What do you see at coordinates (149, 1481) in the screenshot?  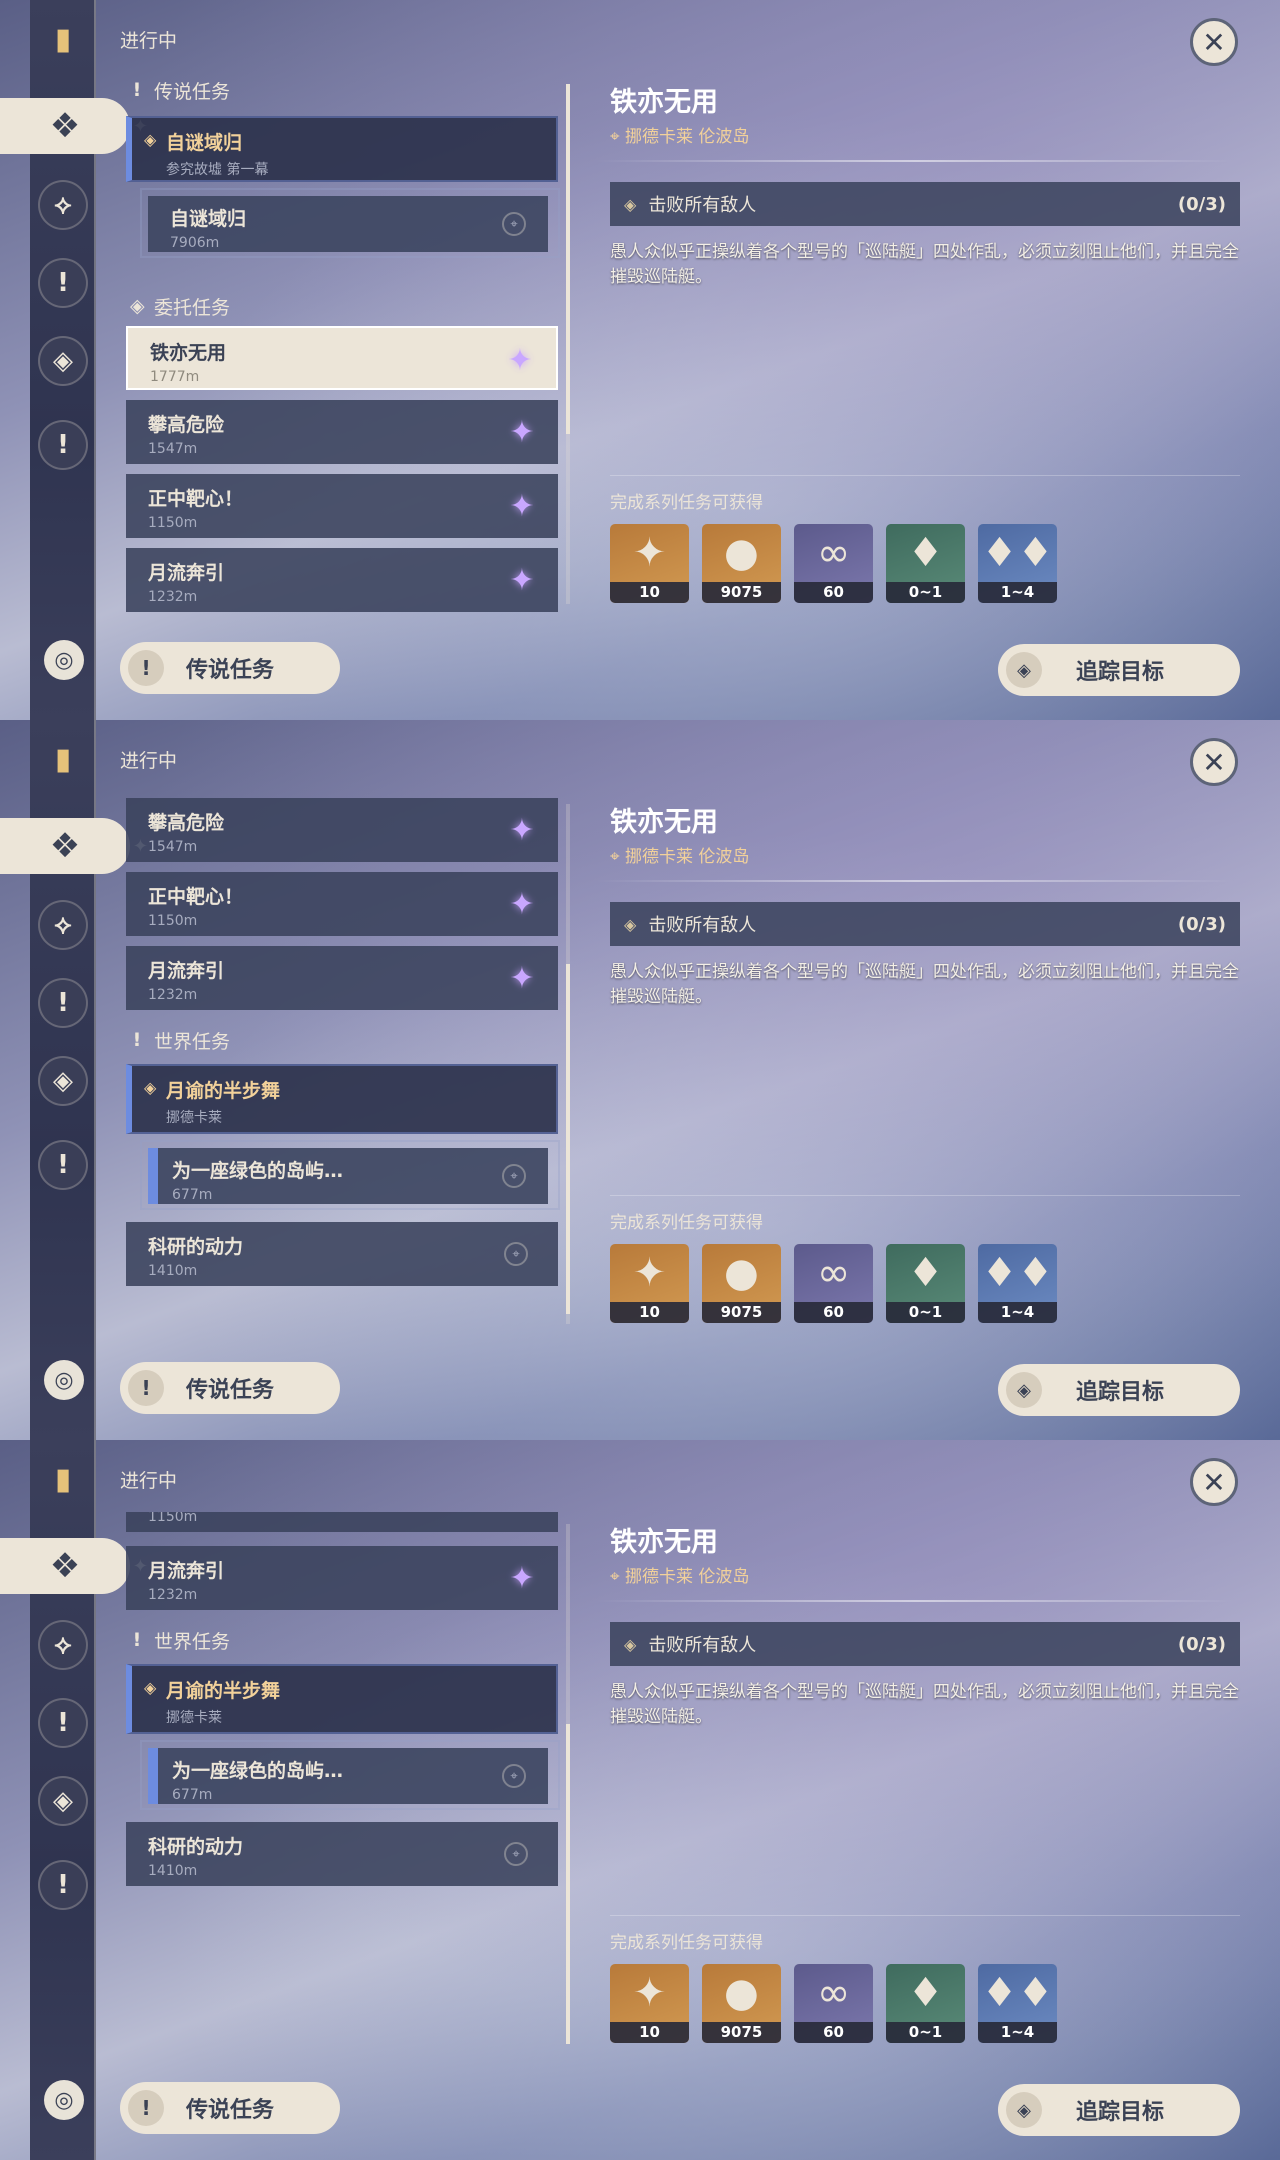 I see `in-progress-label: 进行中` at bounding box center [149, 1481].